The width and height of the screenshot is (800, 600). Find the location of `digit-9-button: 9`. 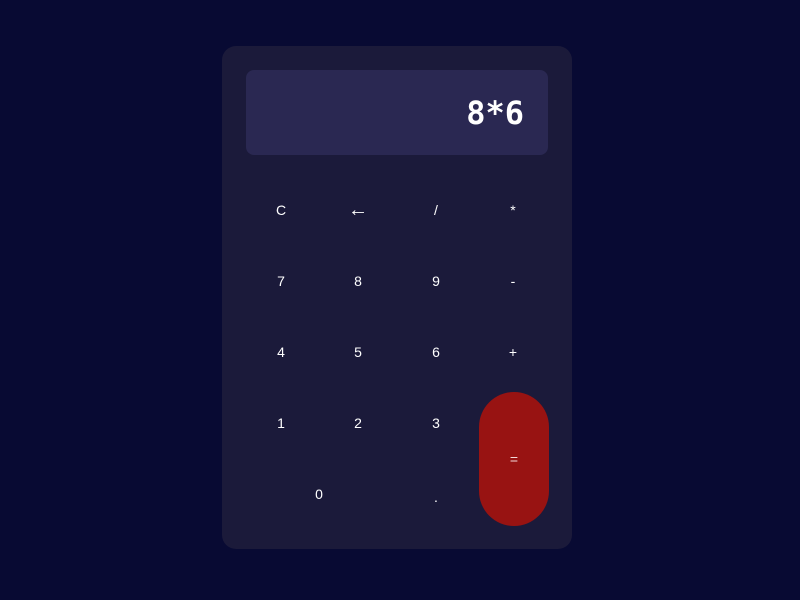

digit-9-button: 9 is located at coordinates (436, 281).